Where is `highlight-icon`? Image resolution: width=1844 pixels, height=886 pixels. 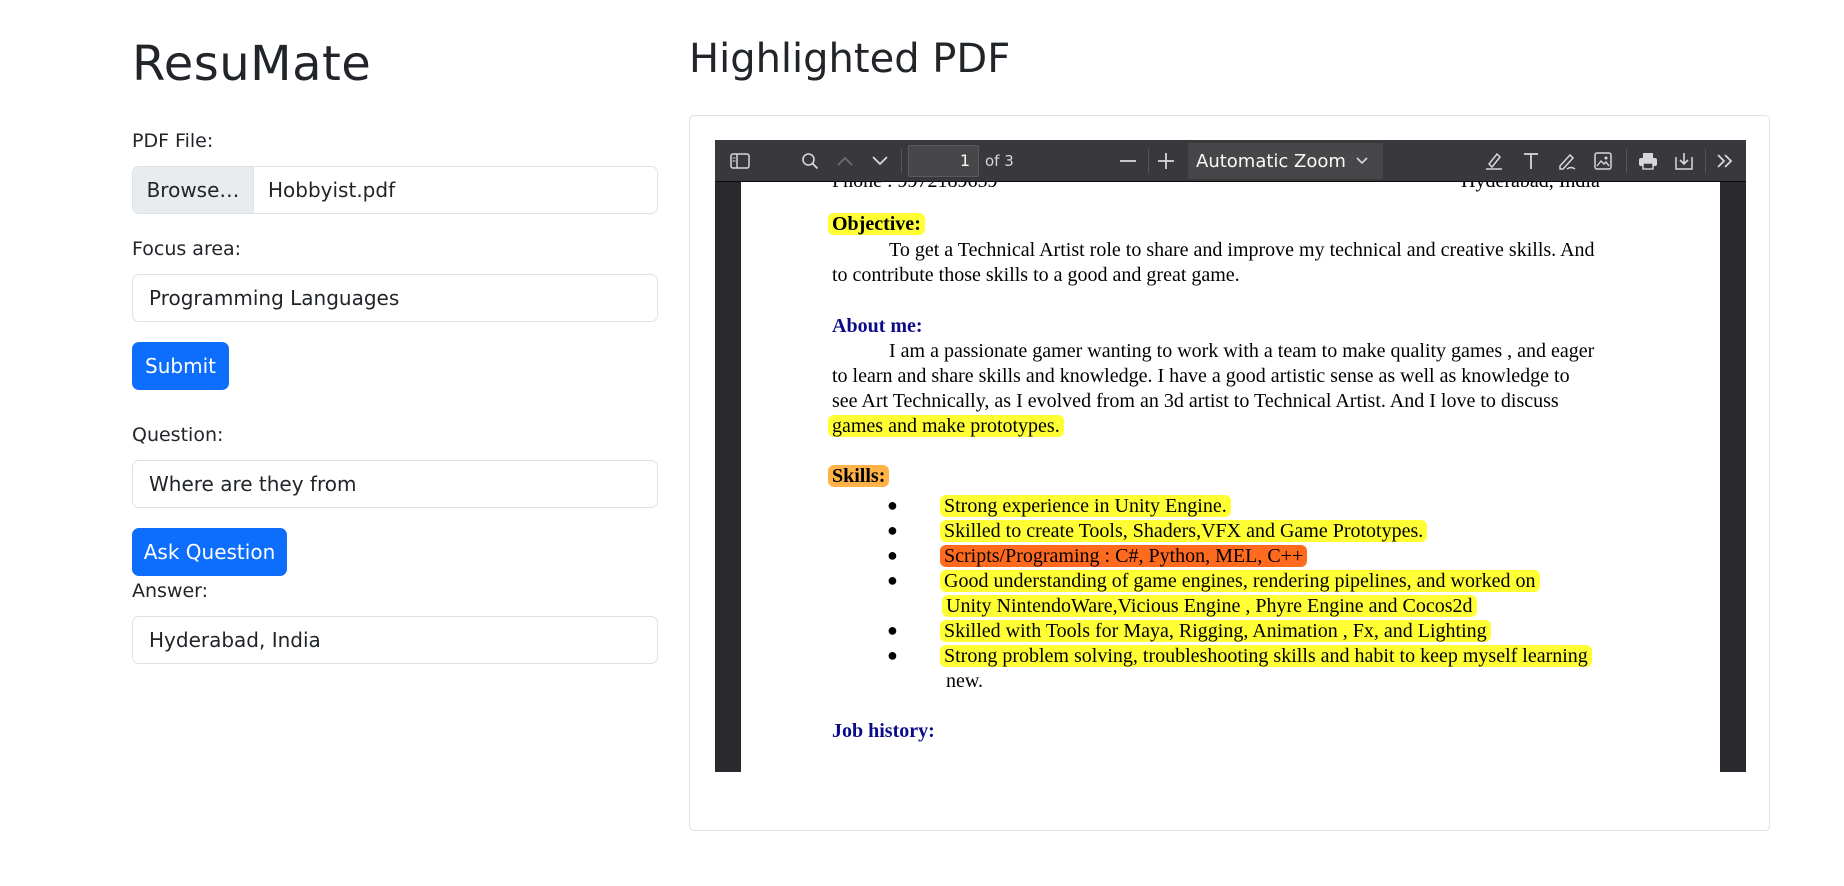
highlight-icon is located at coordinates (1494, 161).